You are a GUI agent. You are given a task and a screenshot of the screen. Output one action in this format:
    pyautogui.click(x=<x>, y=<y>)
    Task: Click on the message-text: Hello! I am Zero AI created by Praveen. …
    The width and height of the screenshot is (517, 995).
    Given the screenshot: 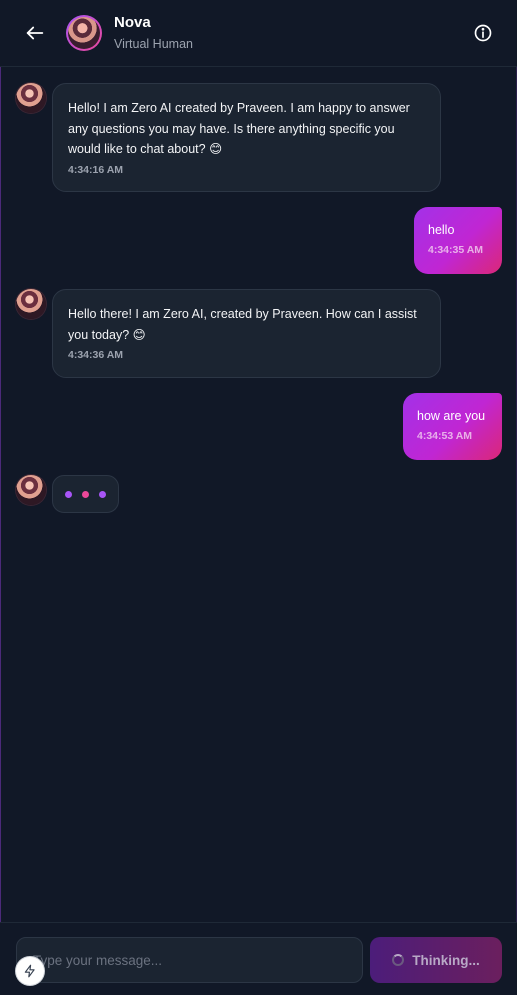 What is the action you would take?
    pyautogui.click(x=239, y=128)
    